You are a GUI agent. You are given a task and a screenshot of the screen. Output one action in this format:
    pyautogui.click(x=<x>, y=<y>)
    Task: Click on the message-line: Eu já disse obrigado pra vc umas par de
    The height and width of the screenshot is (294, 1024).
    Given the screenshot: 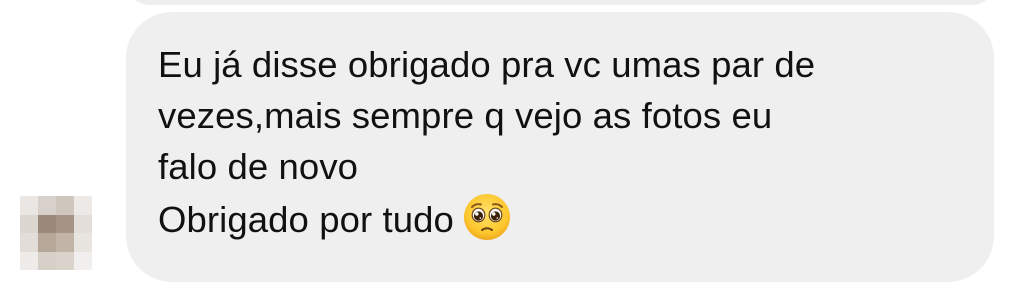 What is the action you would take?
    pyautogui.click(x=487, y=64)
    